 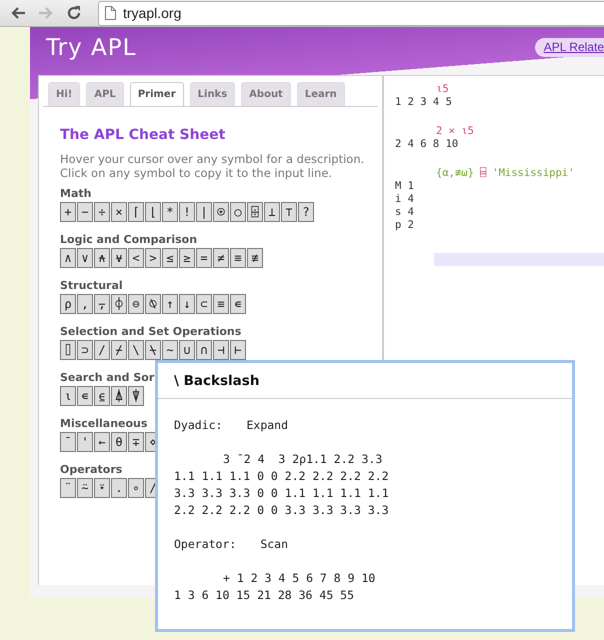 What do you see at coordinates (302, 459) in the screenshot?
I see `code-line: 3 ¯2 4 3 2⍴1.1 2.2 3.3` at bounding box center [302, 459].